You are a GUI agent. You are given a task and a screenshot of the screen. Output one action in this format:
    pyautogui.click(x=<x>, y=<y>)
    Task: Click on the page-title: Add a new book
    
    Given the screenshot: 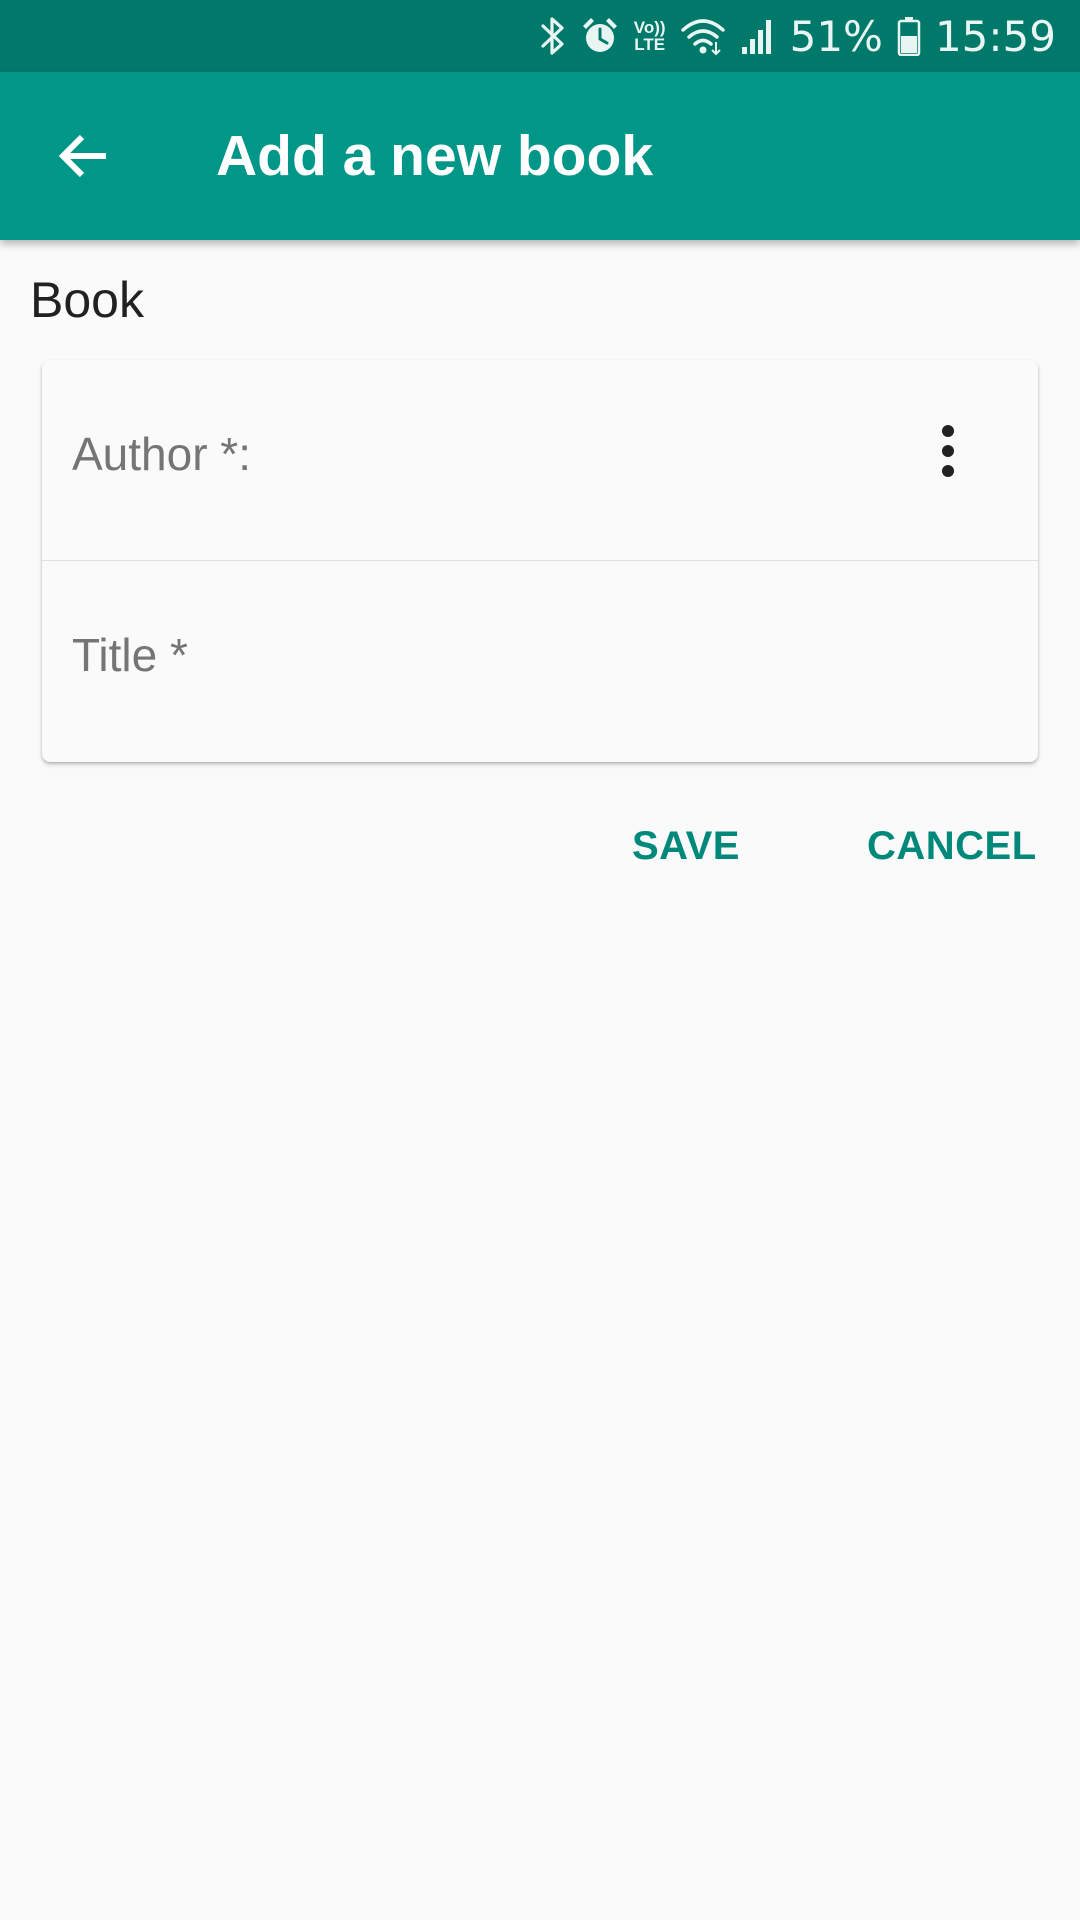 What is the action you would take?
    pyautogui.click(x=435, y=156)
    